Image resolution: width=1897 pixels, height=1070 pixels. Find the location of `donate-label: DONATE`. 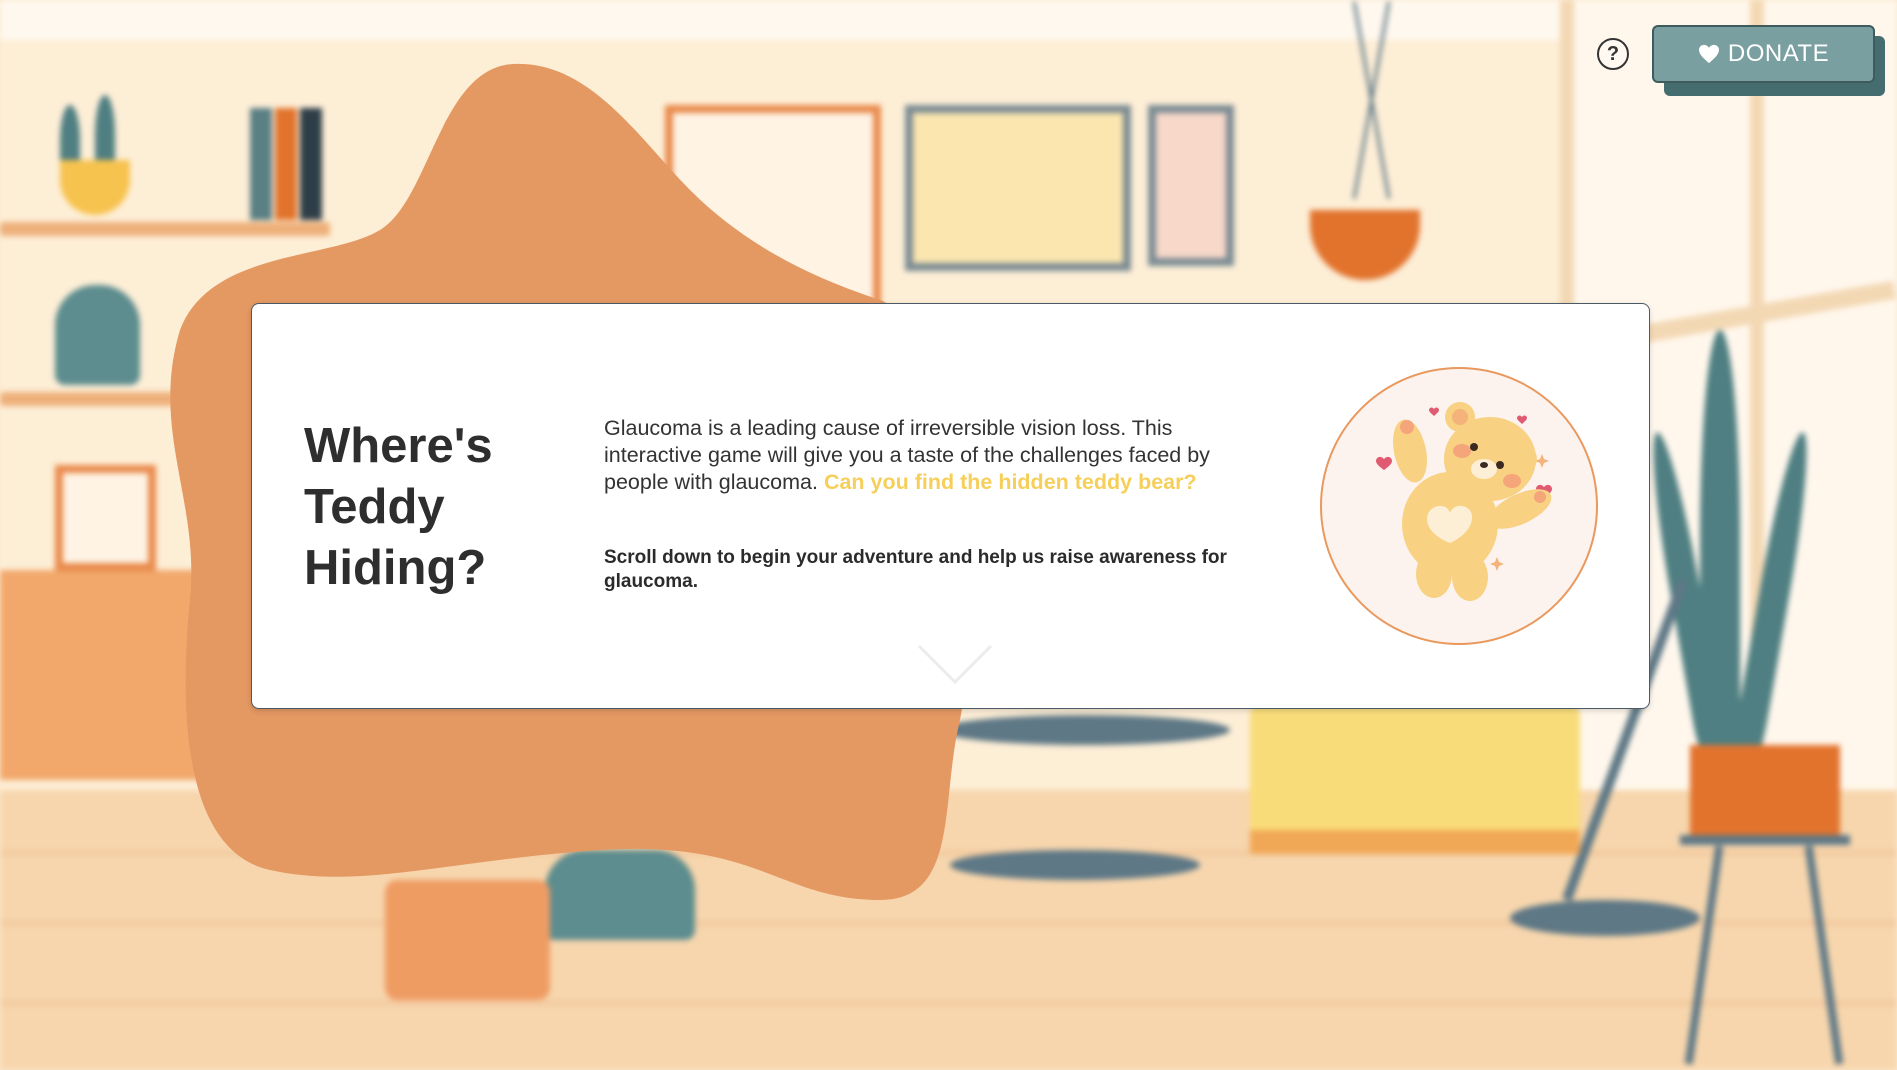

donate-label: DONATE is located at coordinates (1778, 53).